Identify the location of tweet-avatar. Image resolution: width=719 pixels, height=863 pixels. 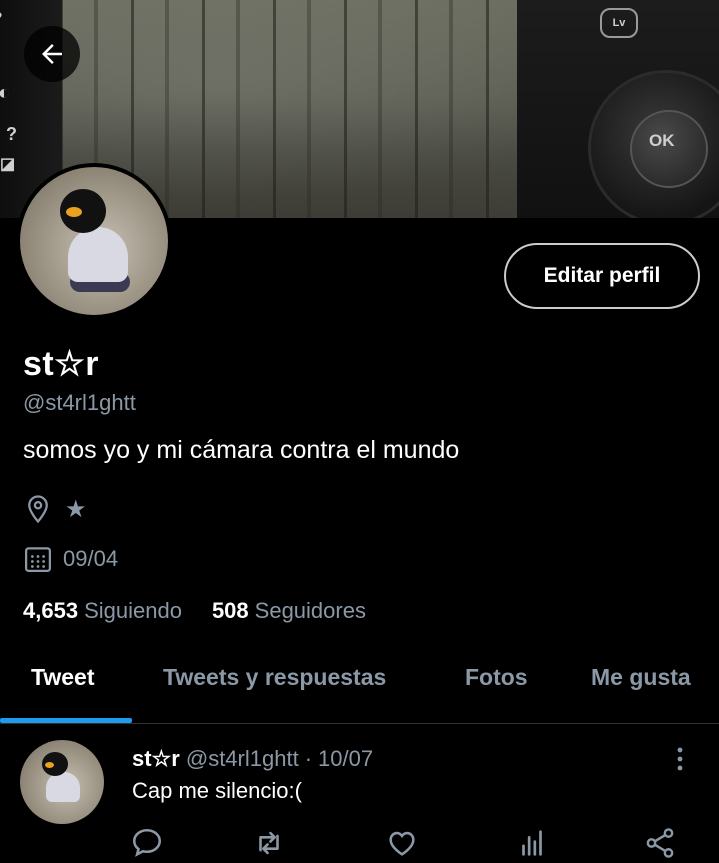
(62, 782).